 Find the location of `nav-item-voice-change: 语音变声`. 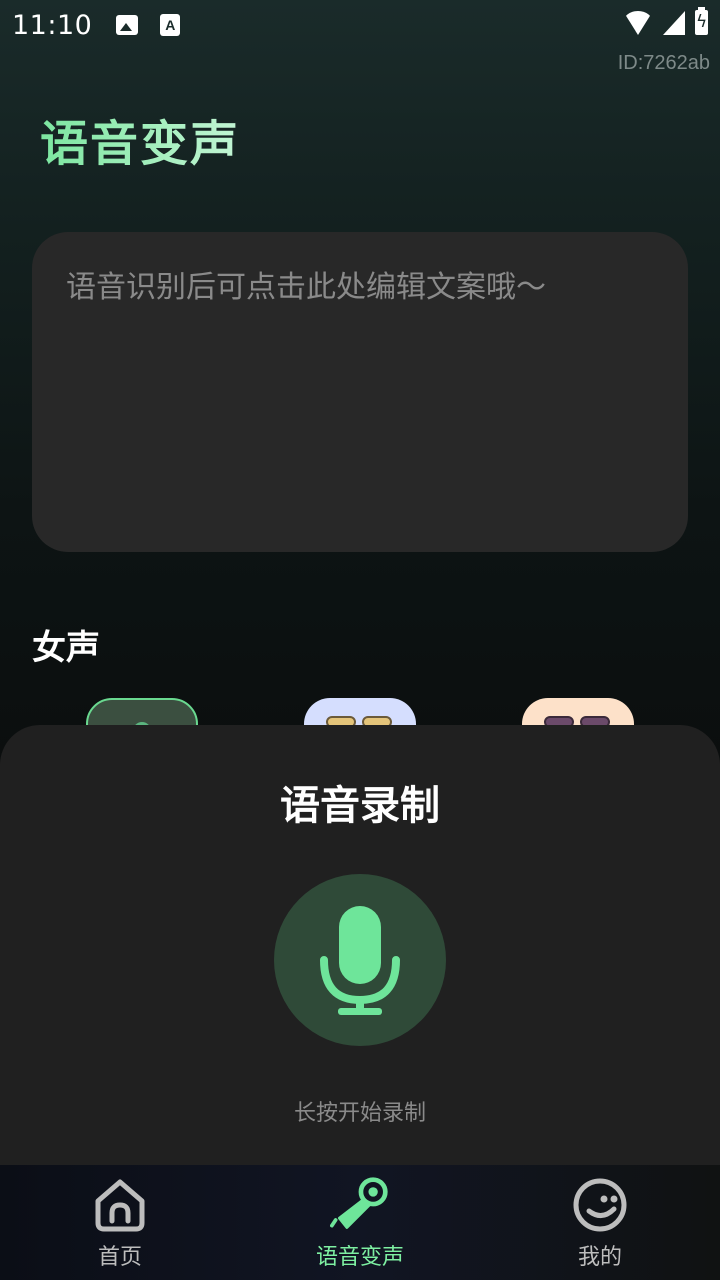

nav-item-voice-change: 语音变声 is located at coordinates (360, 1222).